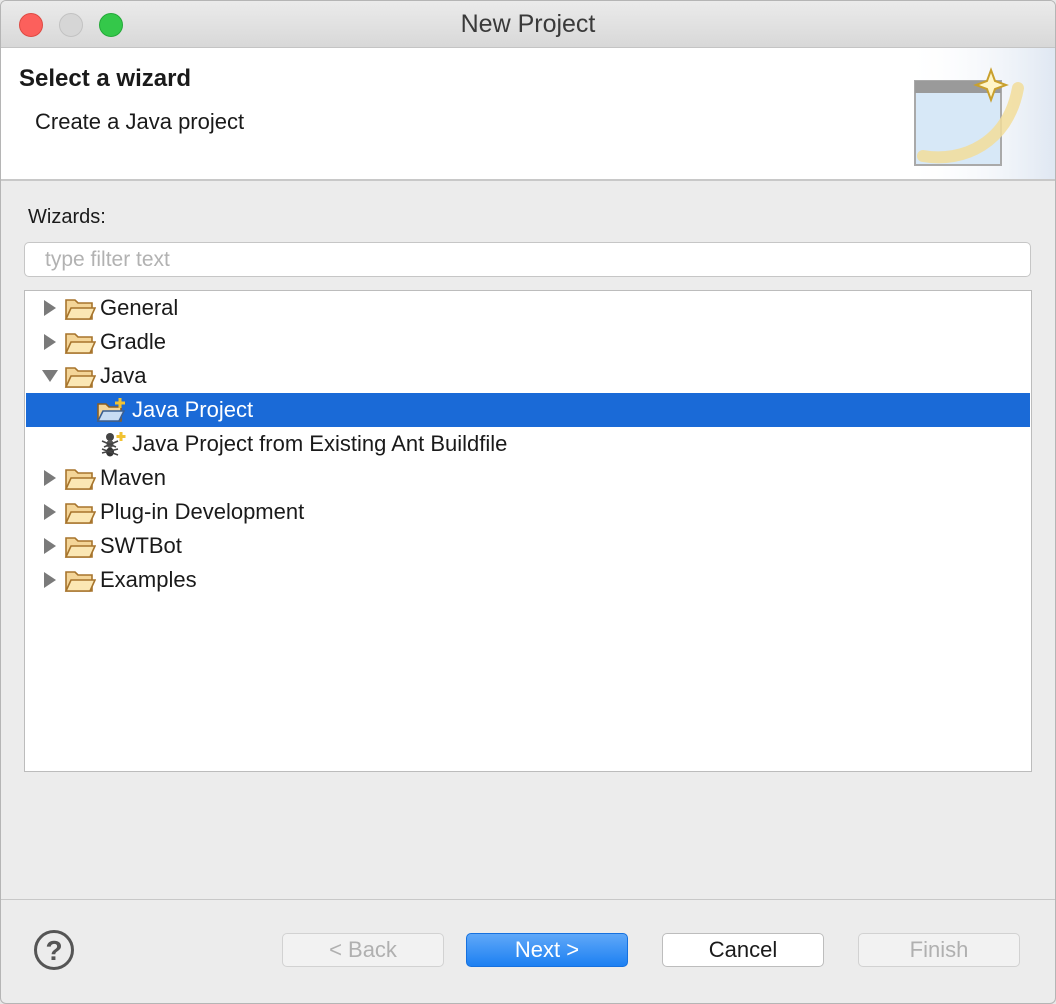  What do you see at coordinates (939, 950) in the screenshot?
I see `finish-button: Finish` at bounding box center [939, 950].